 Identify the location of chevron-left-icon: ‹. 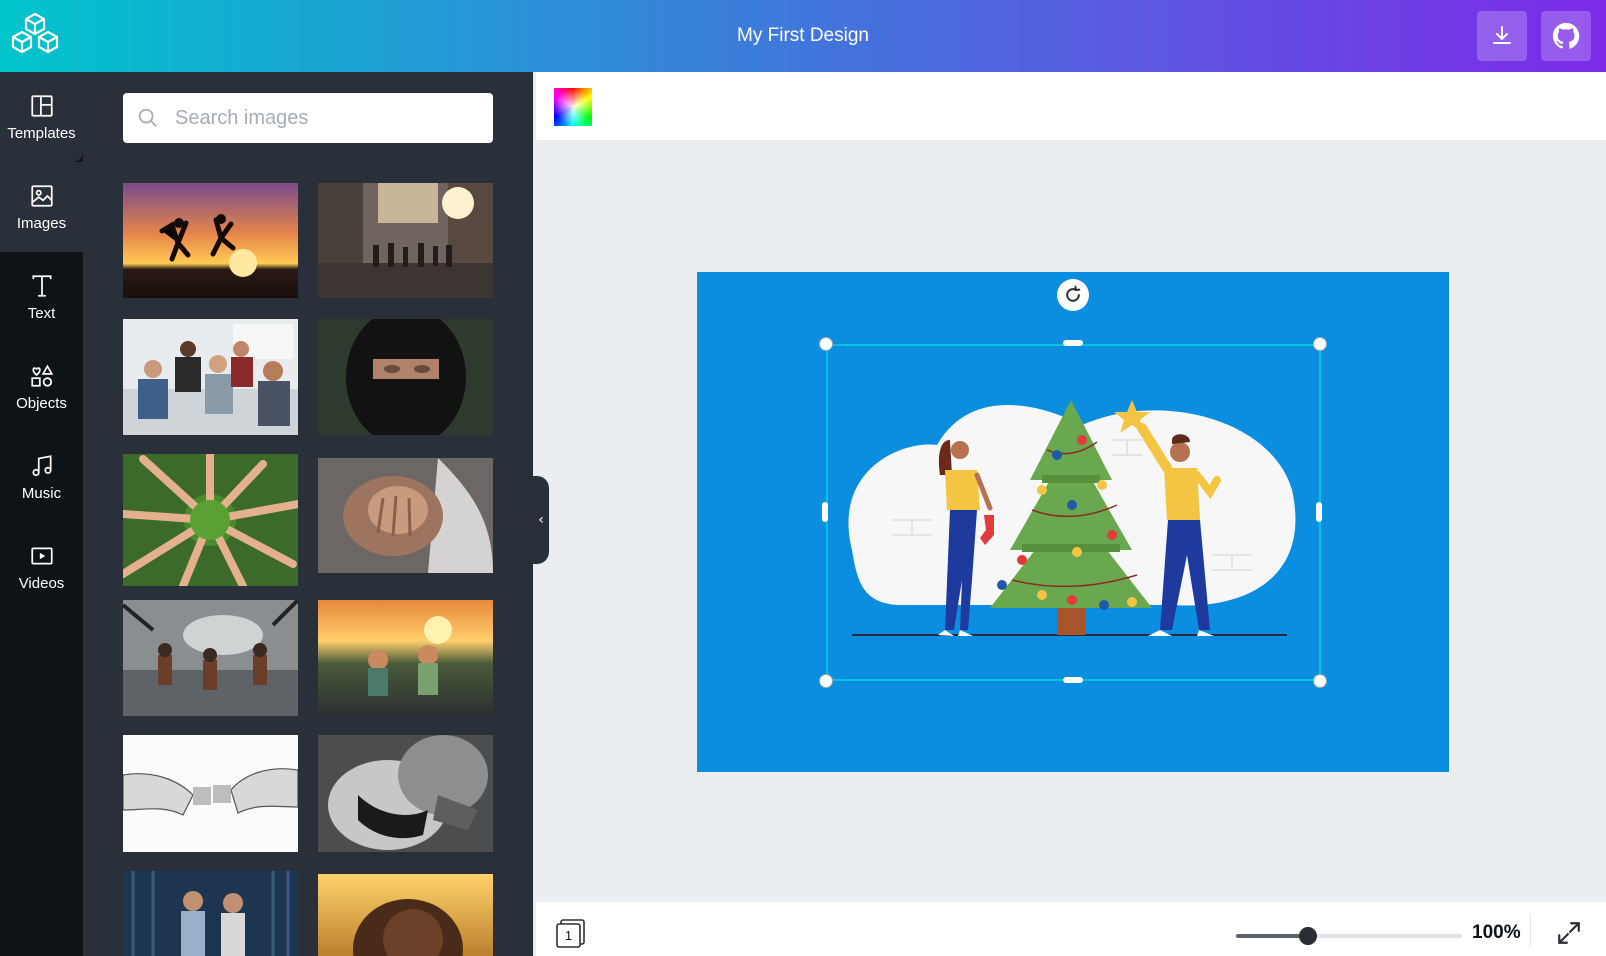
(541, 520).